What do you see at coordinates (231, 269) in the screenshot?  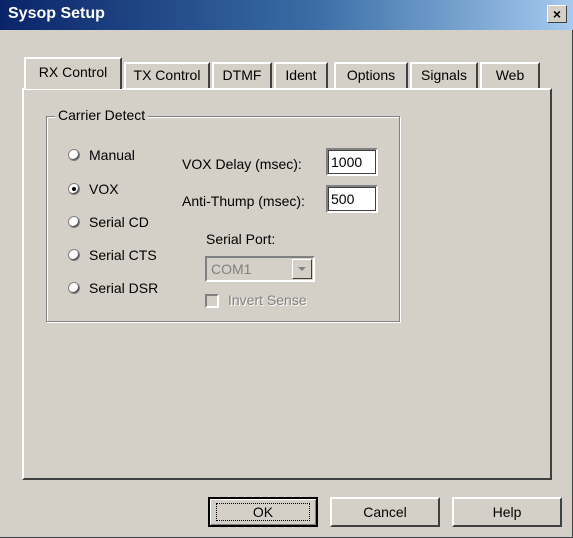 I see `serial-port-value: COM1` at bounding box center [231, 269].